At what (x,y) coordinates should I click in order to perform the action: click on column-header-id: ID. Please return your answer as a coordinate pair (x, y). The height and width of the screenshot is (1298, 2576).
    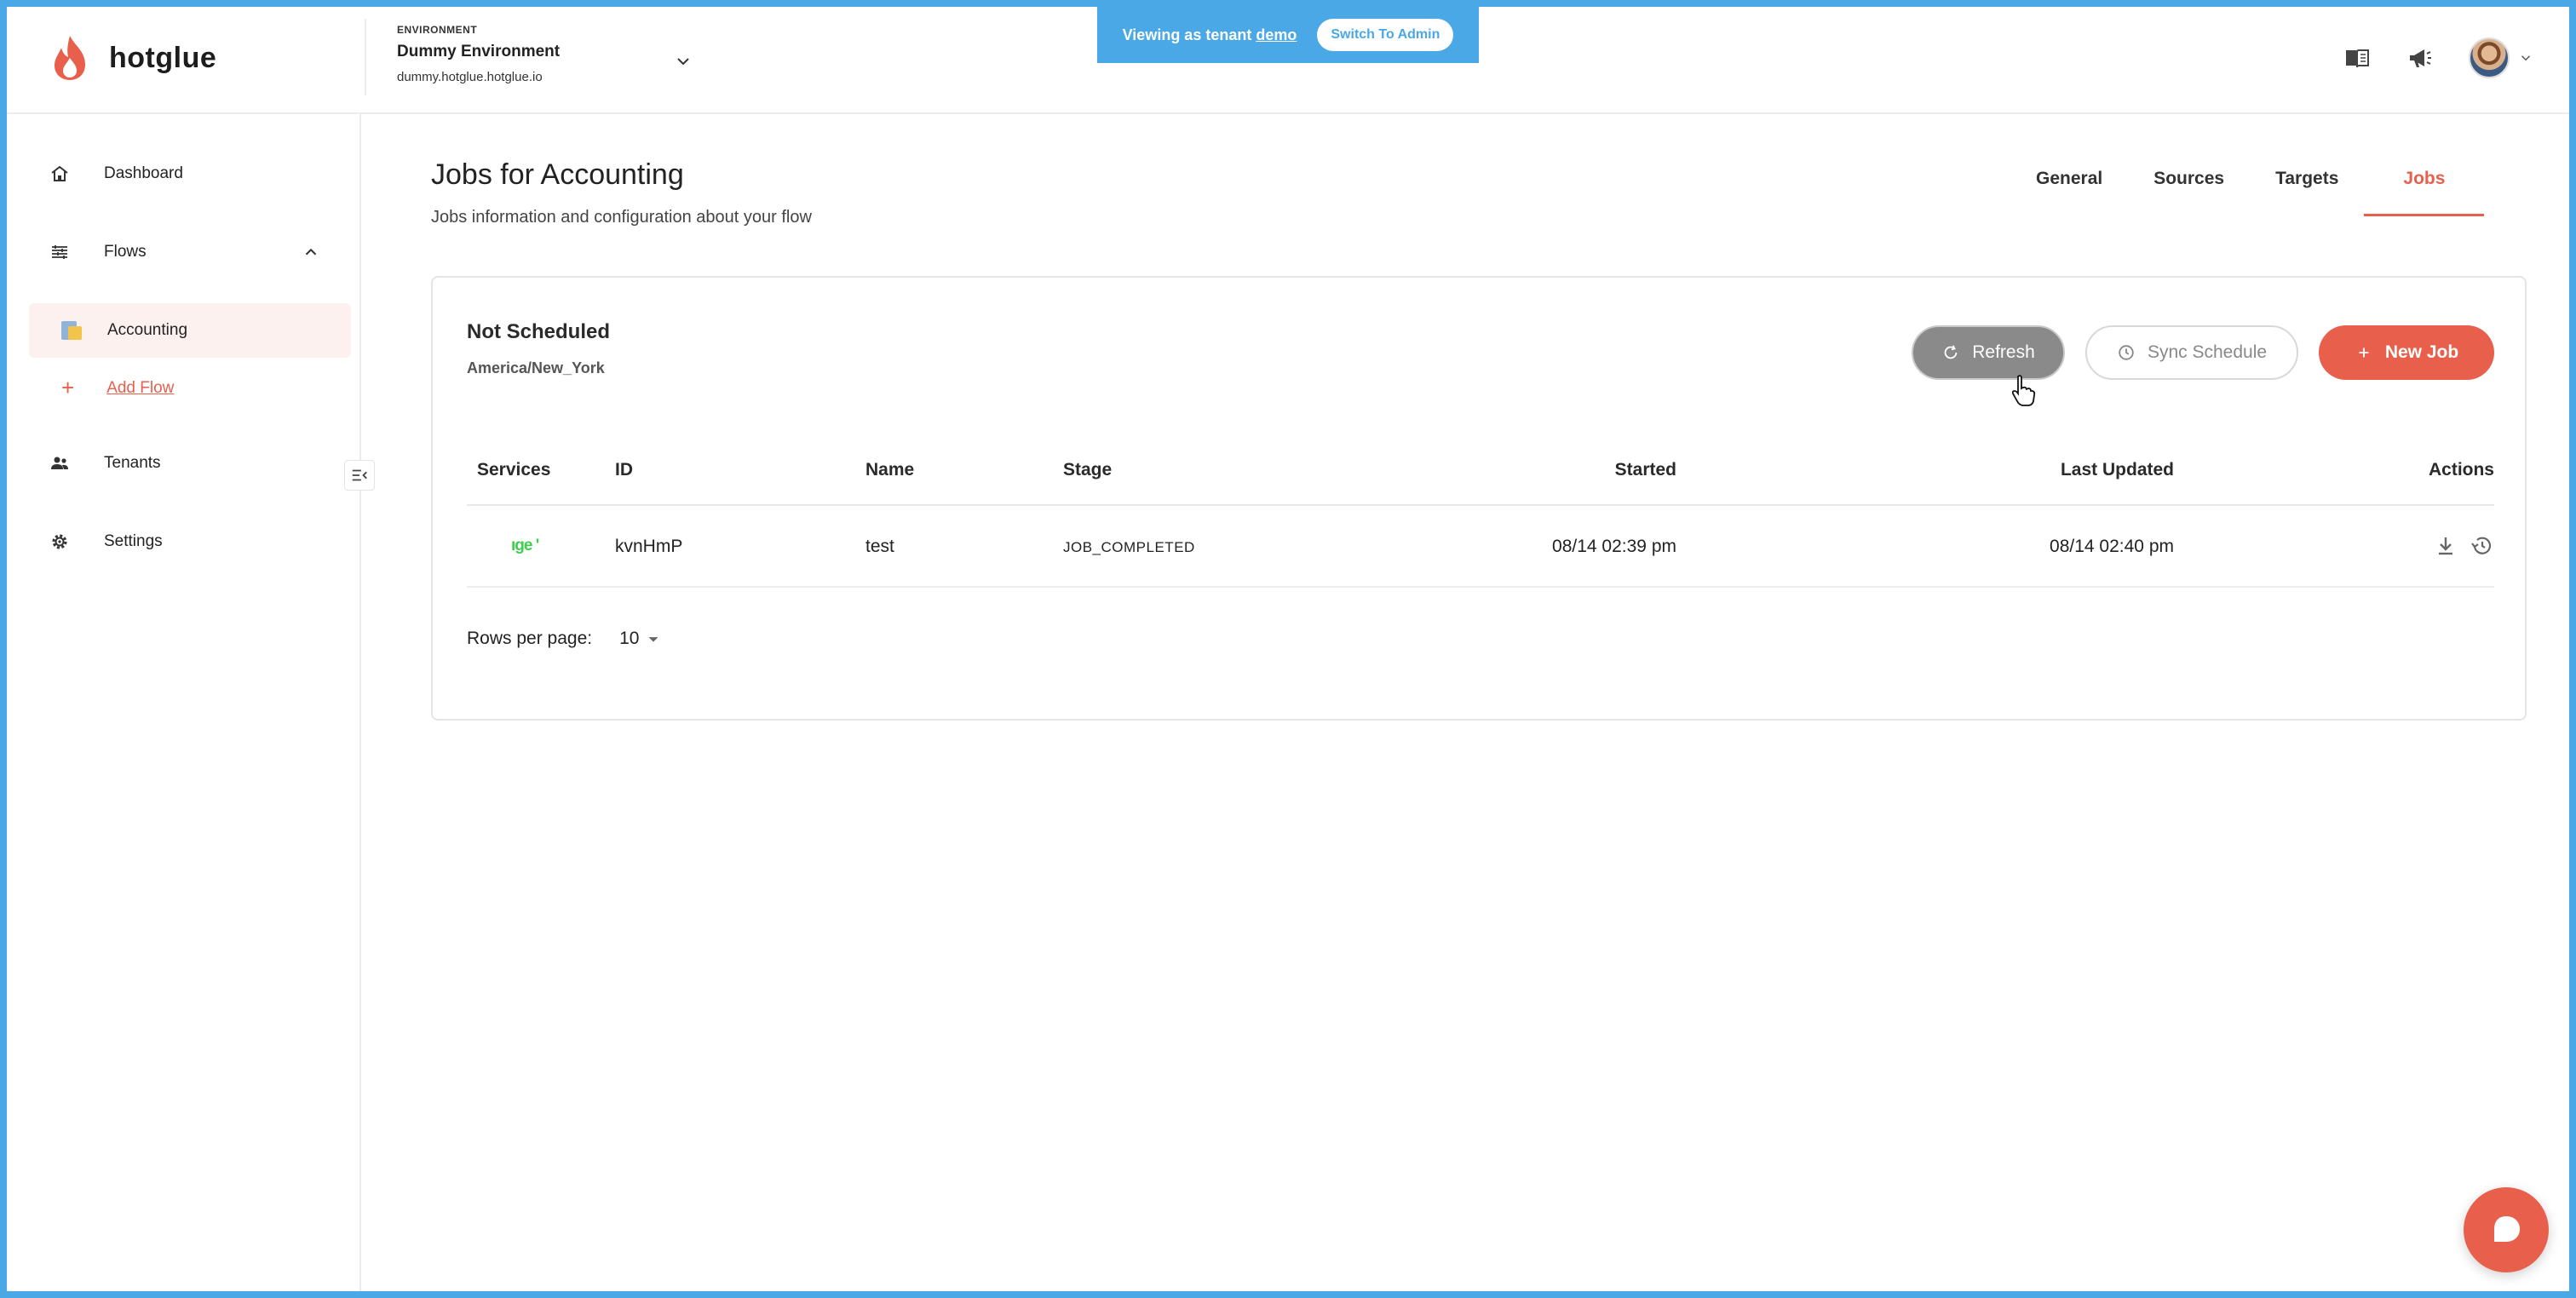
    Looking at the image, I should click on (624, 470).